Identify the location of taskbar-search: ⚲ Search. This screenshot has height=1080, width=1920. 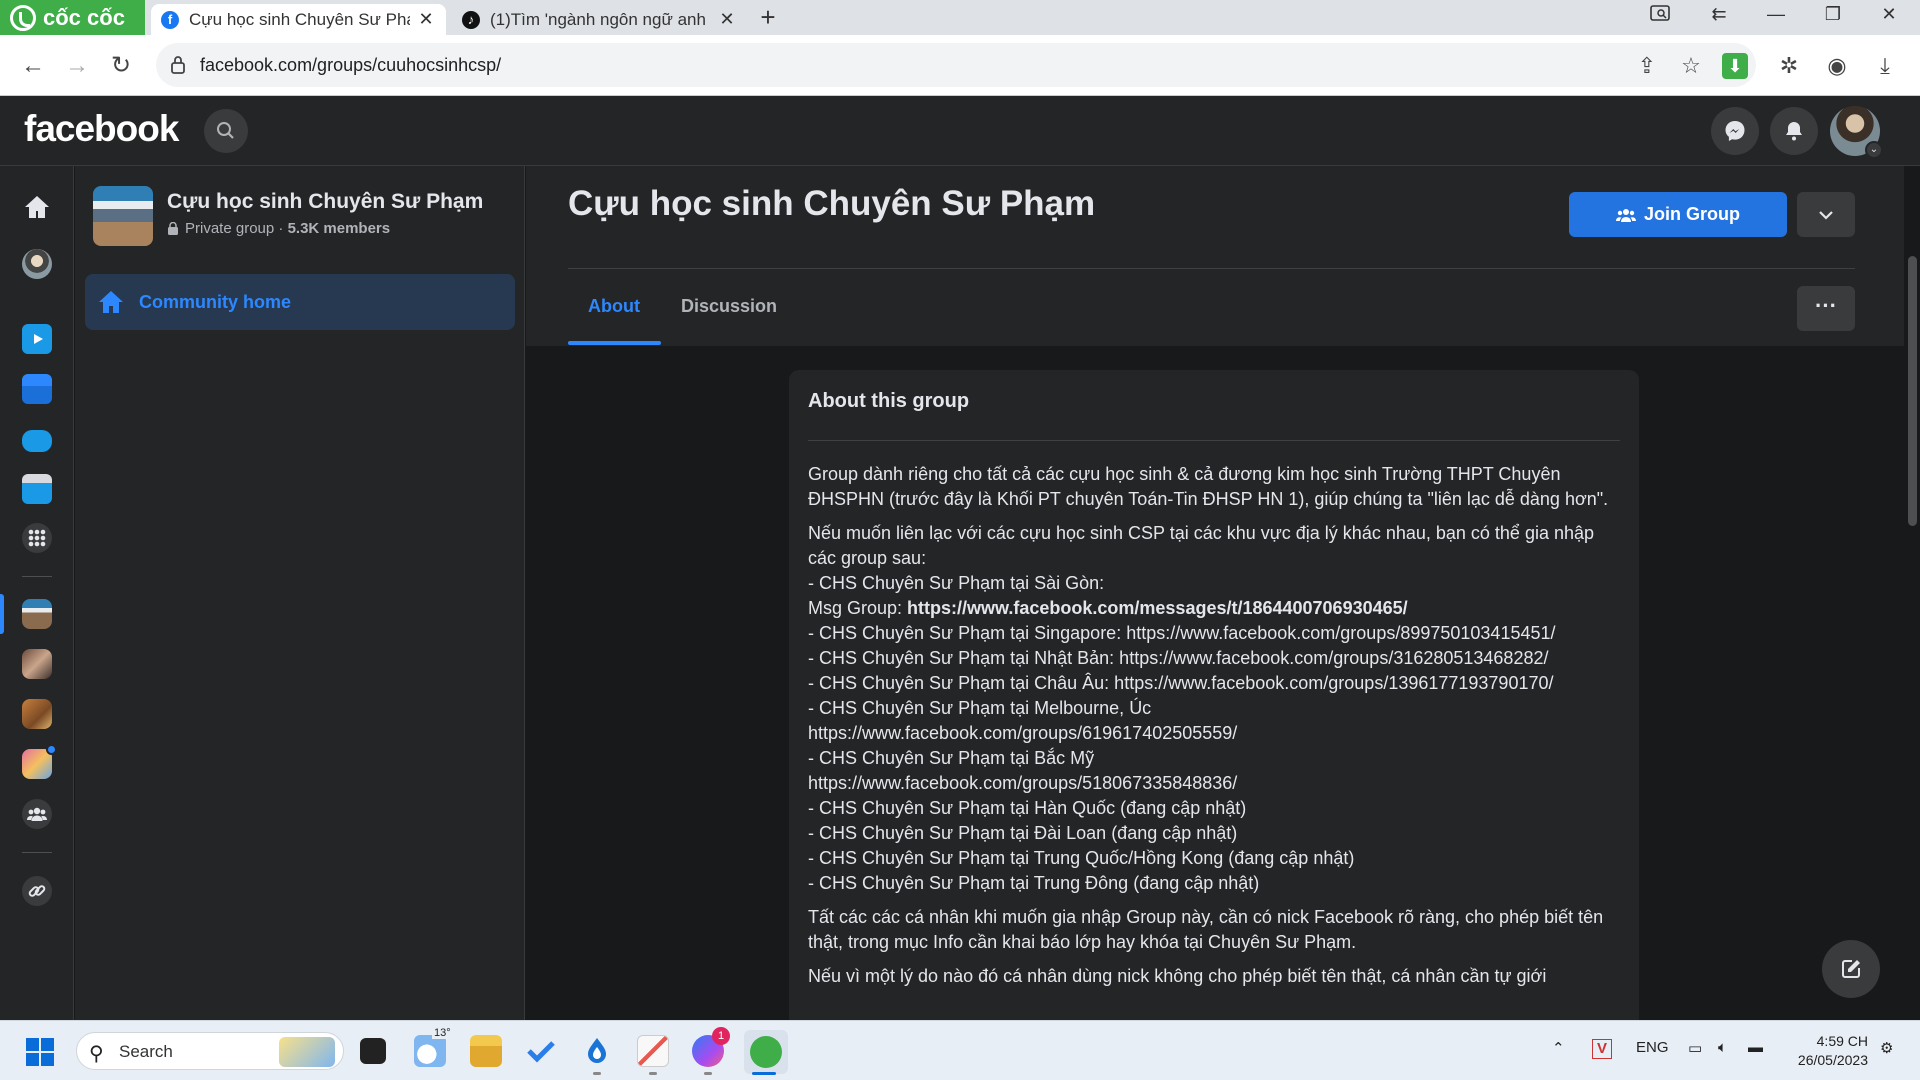
(210, 1051).